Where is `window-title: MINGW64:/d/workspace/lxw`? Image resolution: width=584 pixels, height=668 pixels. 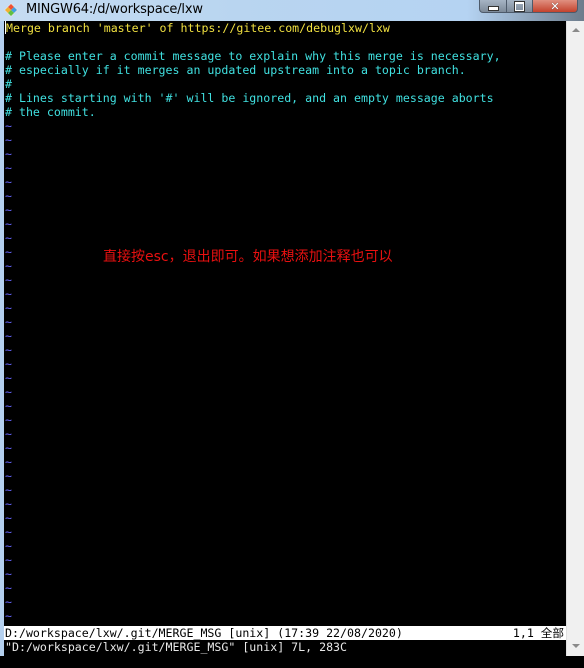 window-title: MINGW64:/d/workspace/lxw is located at coordinates (114, 9).